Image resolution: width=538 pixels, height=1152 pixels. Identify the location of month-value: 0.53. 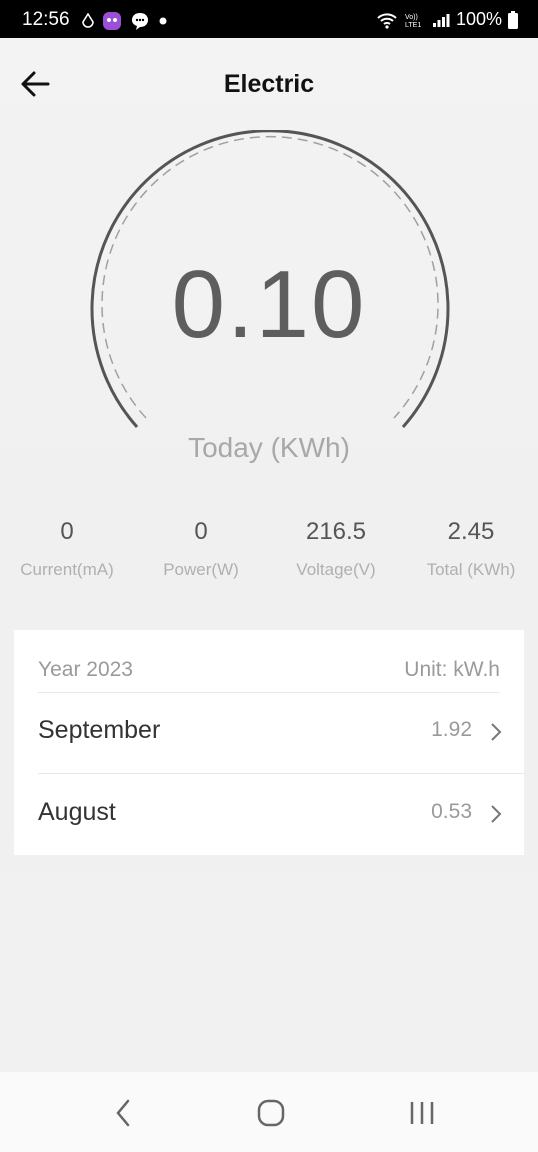
(451, 811).